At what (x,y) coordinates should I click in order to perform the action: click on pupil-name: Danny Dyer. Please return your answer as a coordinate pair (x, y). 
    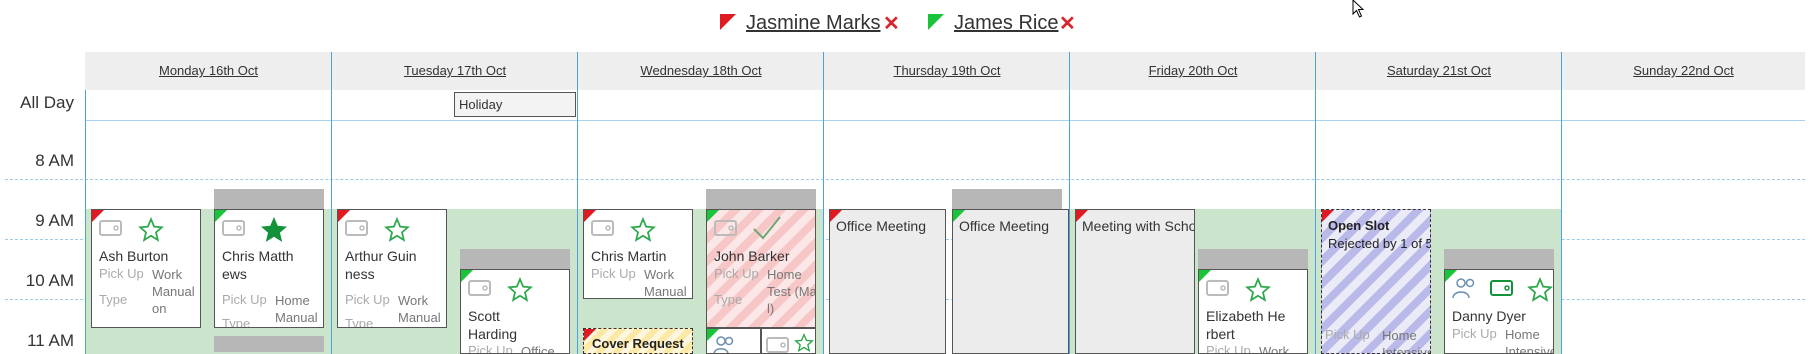
    Looking at the image, I should click on (1489, 316).